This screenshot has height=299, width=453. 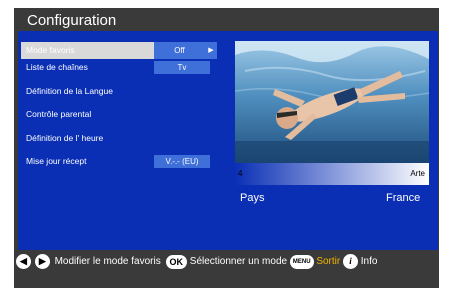 I want to click on channel-info-bar: 4 Arte, so click(x=332, y=174).